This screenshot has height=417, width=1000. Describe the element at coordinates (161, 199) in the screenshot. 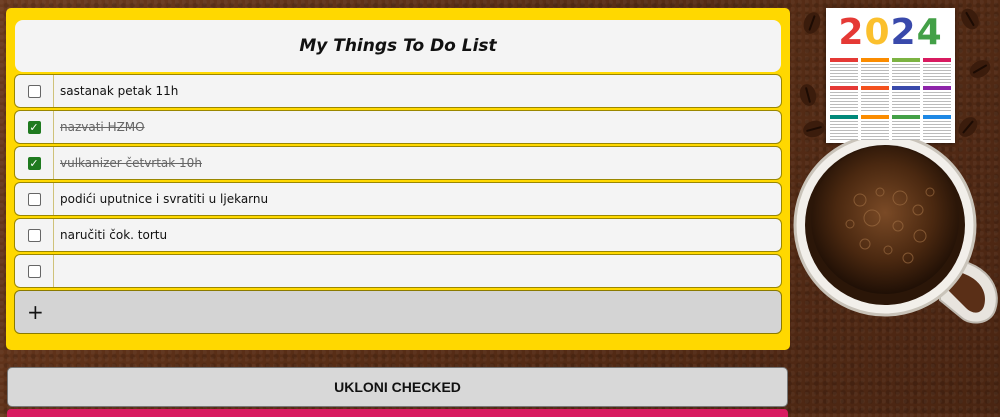

I see `todo-text: podići uputnice i svratiti u ljekarnu` at that location.